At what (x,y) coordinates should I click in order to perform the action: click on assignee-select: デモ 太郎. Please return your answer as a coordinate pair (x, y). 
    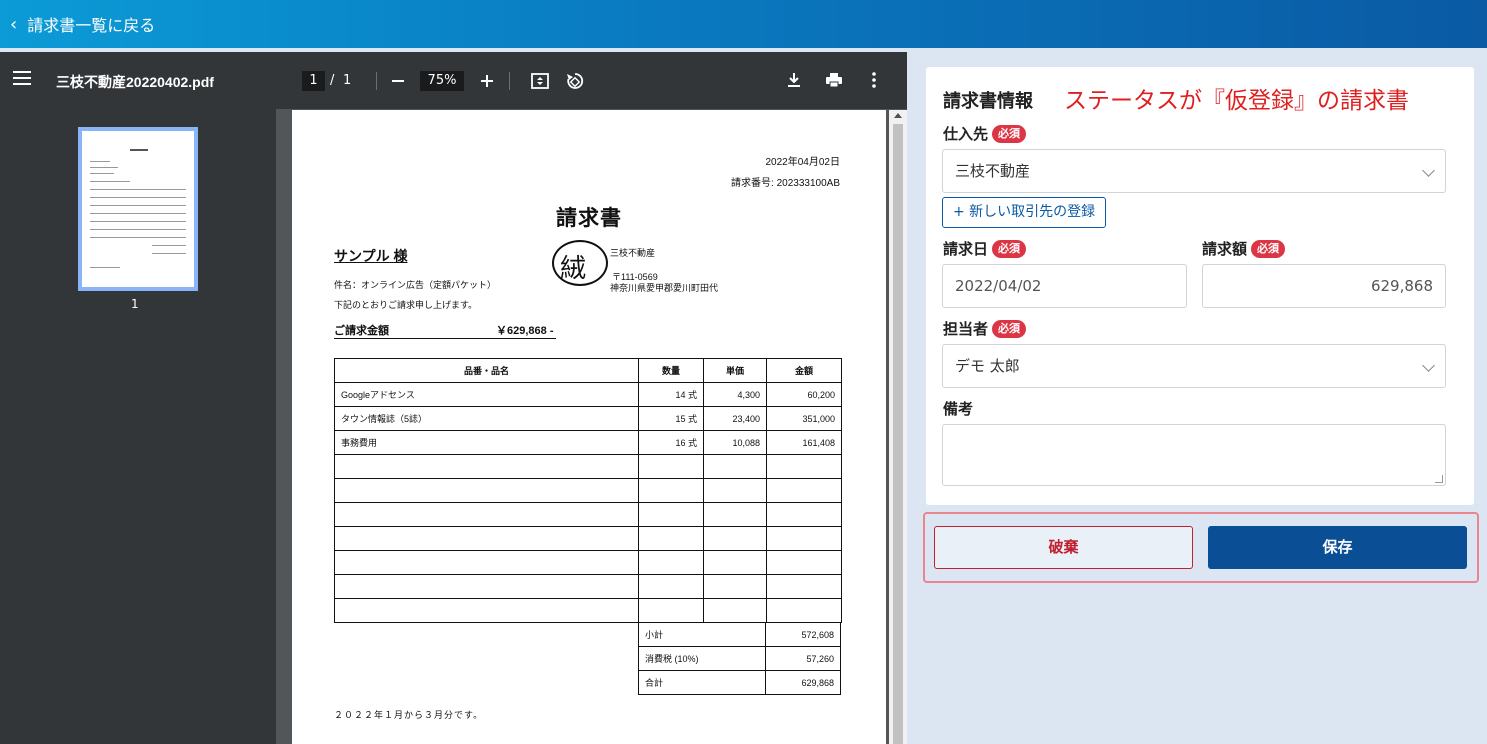
    Looking at the image, I should click on (1194, 366).